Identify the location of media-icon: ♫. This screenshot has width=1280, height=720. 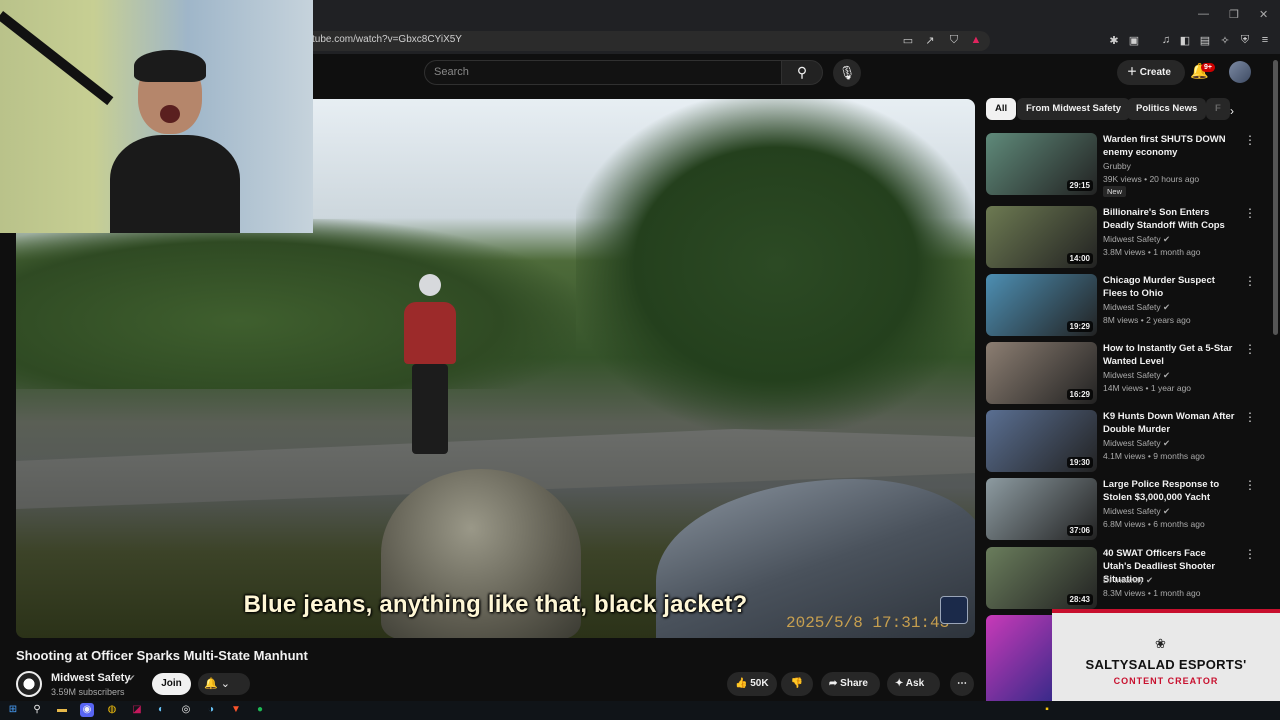
(1166, 40).